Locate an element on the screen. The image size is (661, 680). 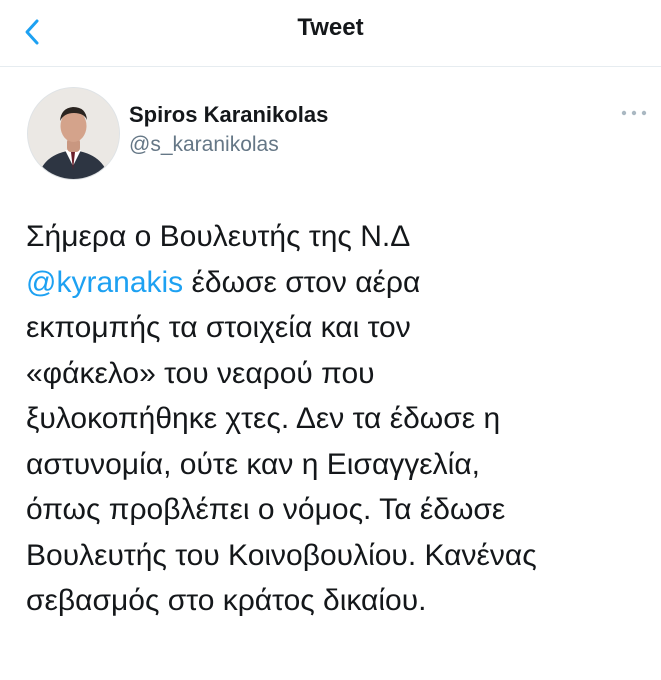
top-bar: Tweet is located at coordinates (330, 33).